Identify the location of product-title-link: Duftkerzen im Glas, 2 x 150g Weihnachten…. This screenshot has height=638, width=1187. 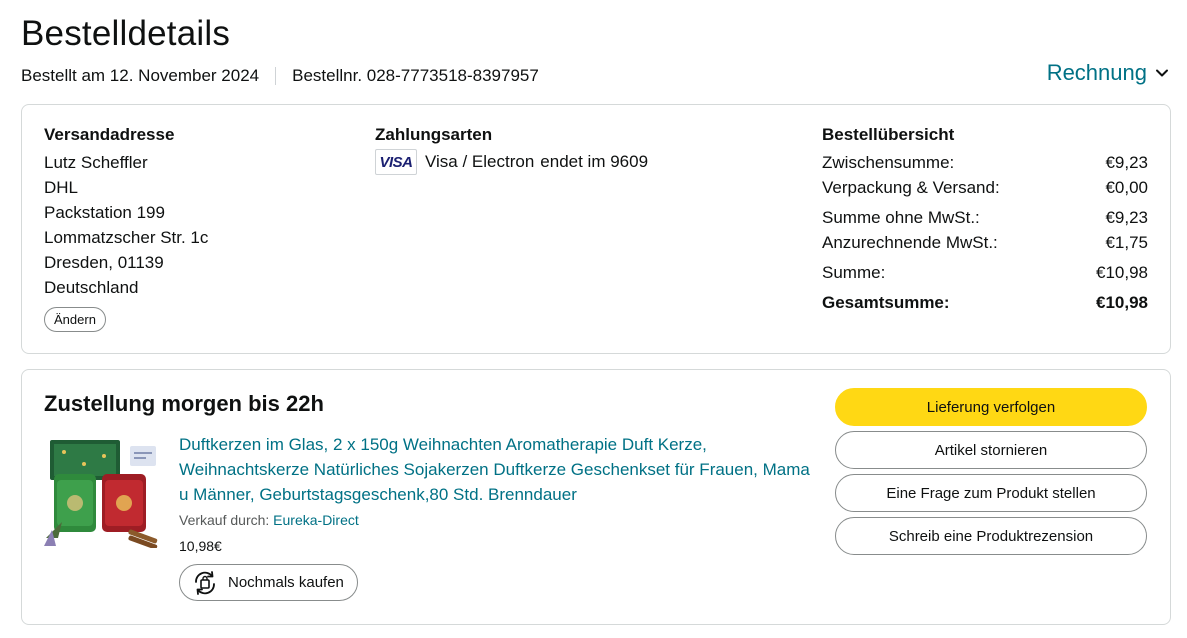
(499, 469).